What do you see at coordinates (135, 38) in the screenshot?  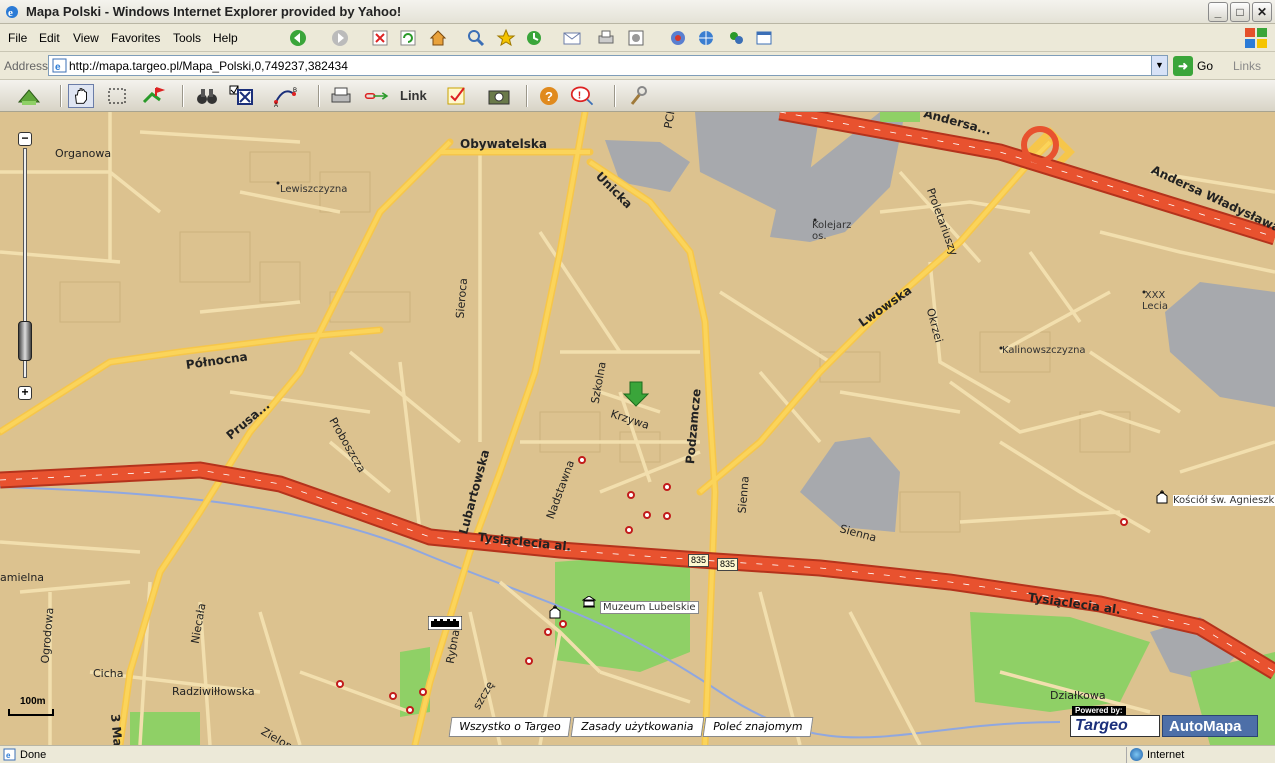 I see `menu-favorites: Favorites` at bounding box center [135, 38].